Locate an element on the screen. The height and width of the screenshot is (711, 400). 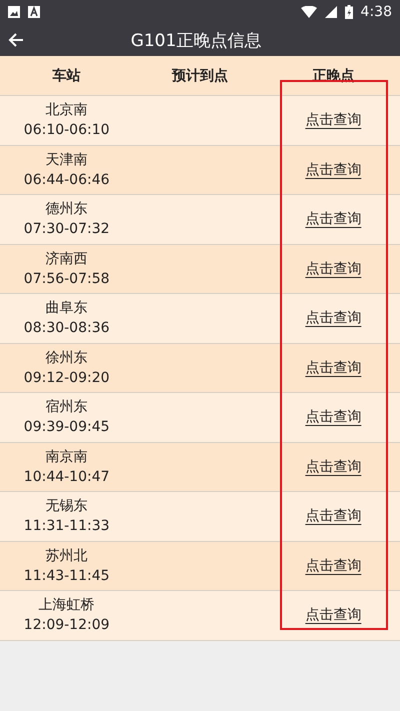
back-arrow-icon is located at coordinates (16, 40).